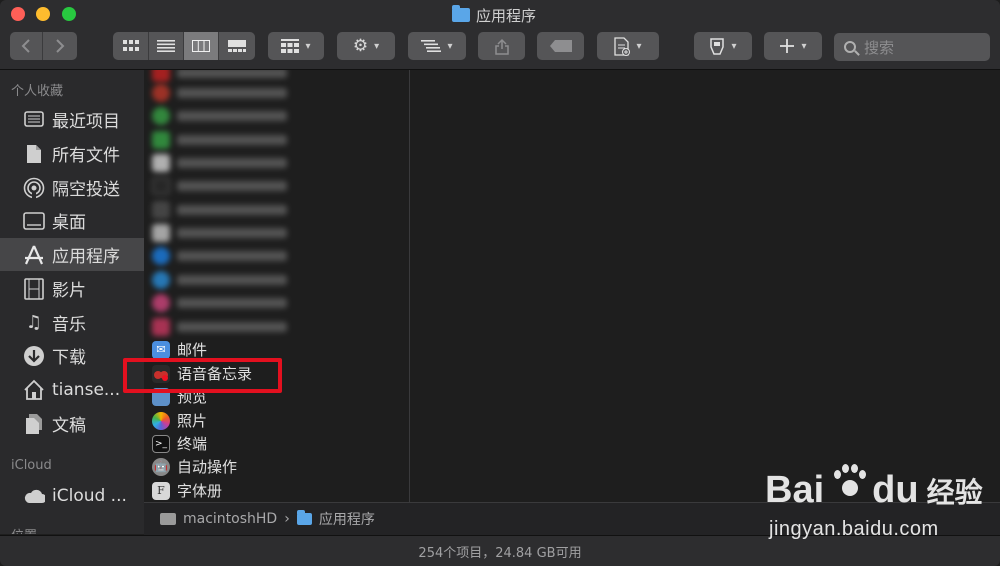 The width and height of the screenshot is (1000, 566). What do you see at coordinates (34, 356) in the screenshot?
I see `download-icon` at bounding box center [34, 356].